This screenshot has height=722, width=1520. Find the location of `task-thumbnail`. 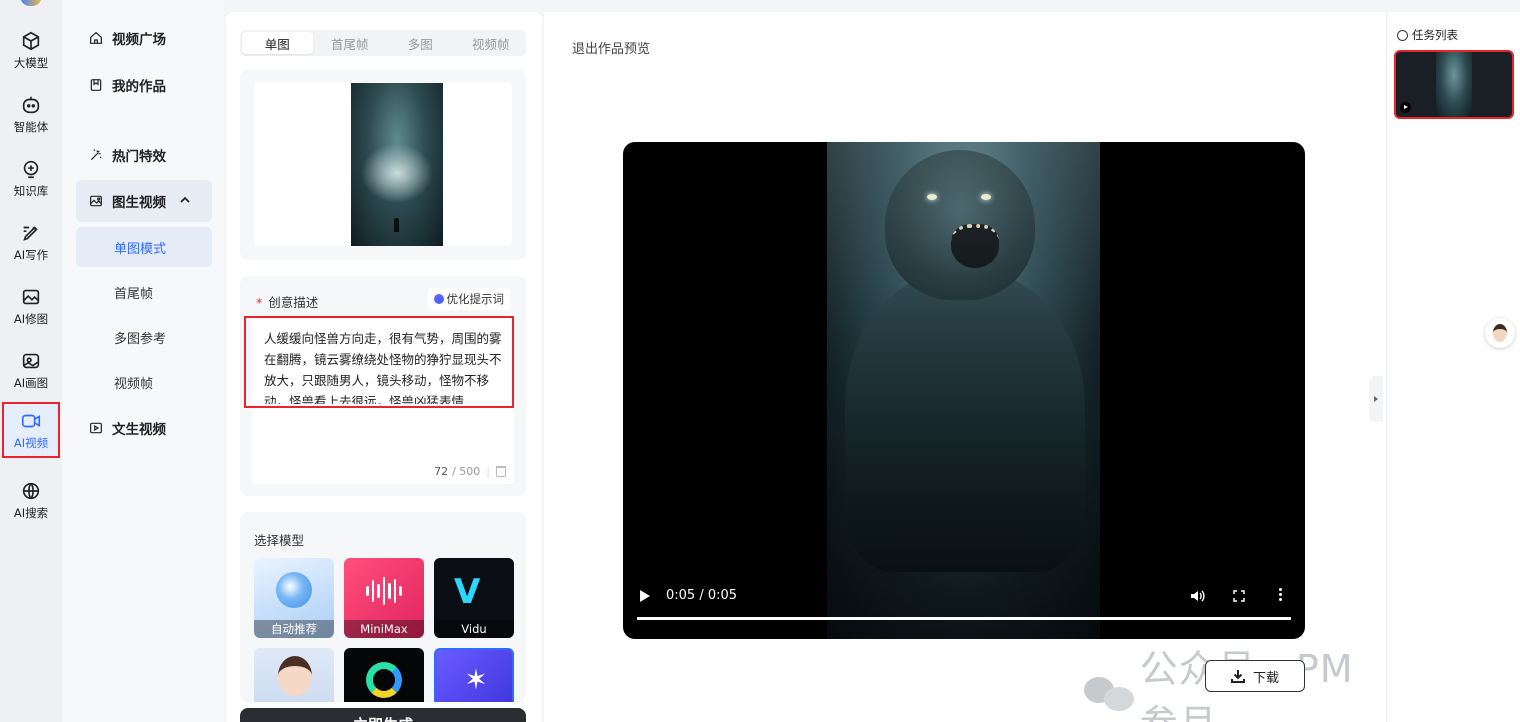

task-thumbnail is located at coordinates (1454, 84).